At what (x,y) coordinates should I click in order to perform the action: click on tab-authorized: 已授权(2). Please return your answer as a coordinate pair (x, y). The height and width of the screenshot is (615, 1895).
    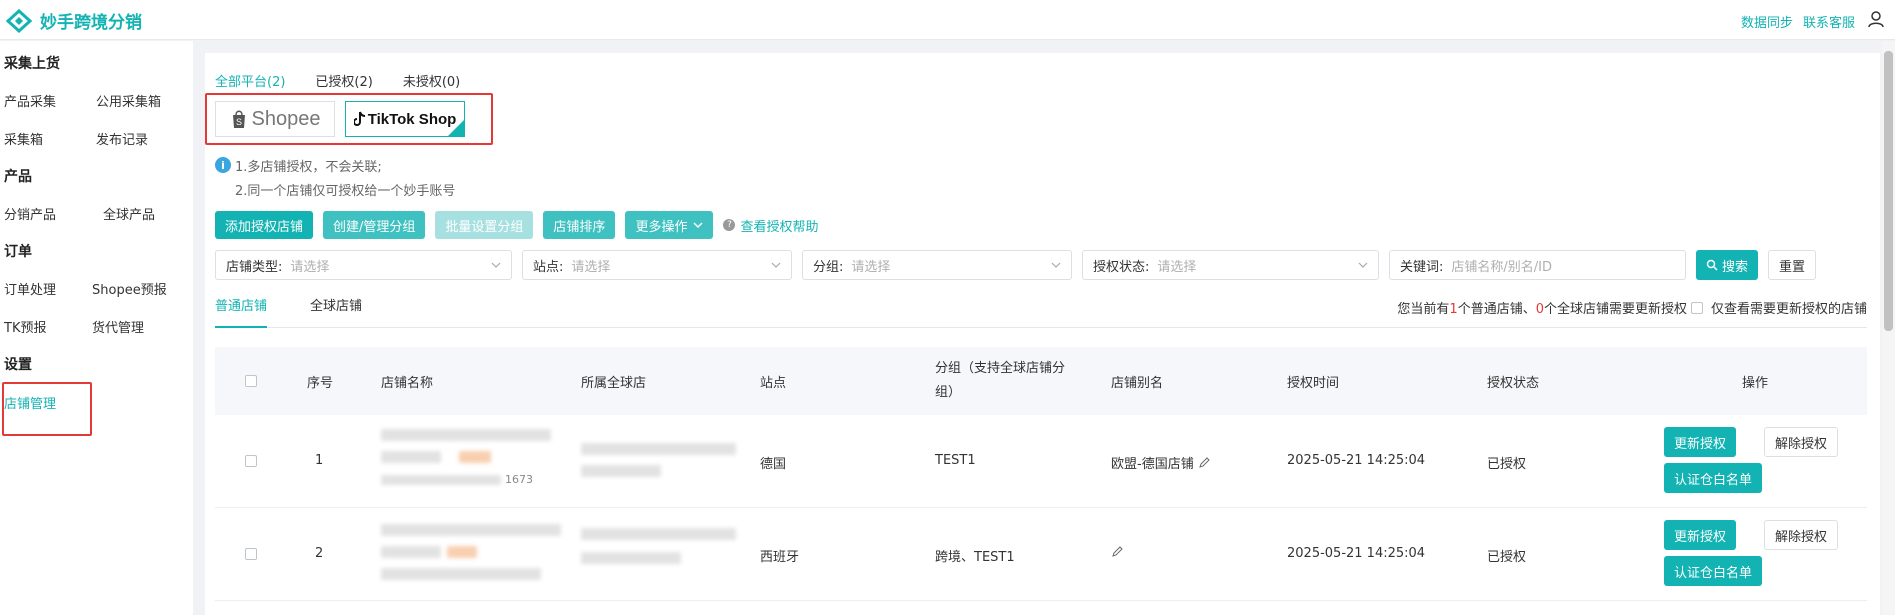
    Looking at the image, I should click on (343, 80).